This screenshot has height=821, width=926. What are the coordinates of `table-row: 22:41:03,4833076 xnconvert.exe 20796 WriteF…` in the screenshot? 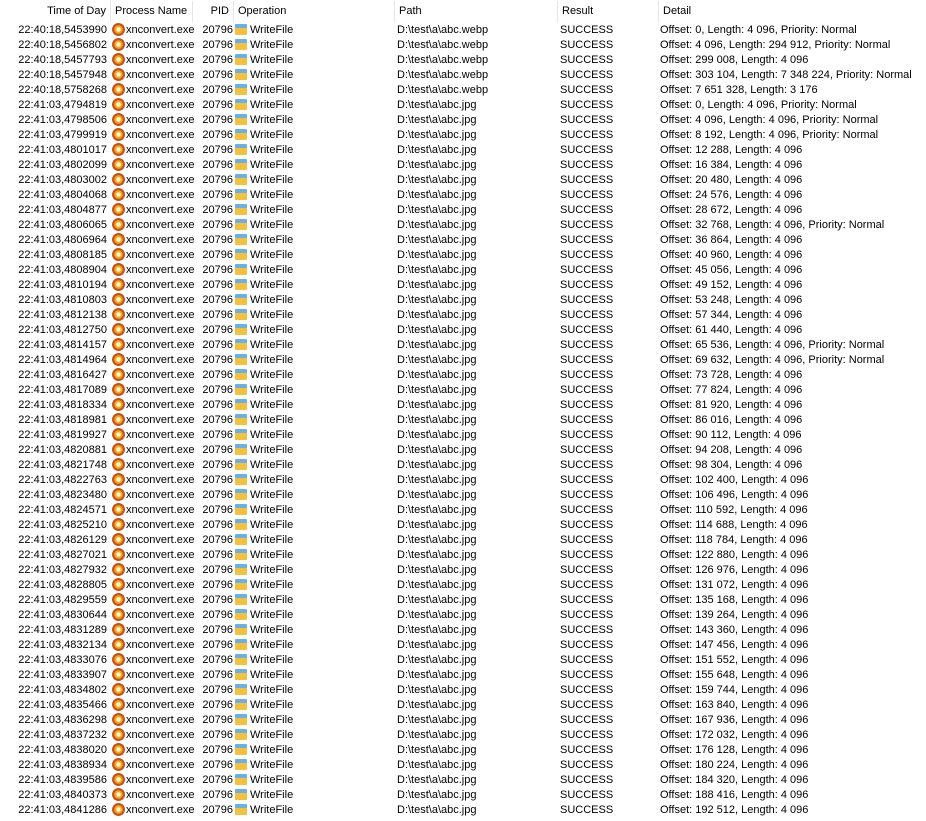 It's located at (463, 660).